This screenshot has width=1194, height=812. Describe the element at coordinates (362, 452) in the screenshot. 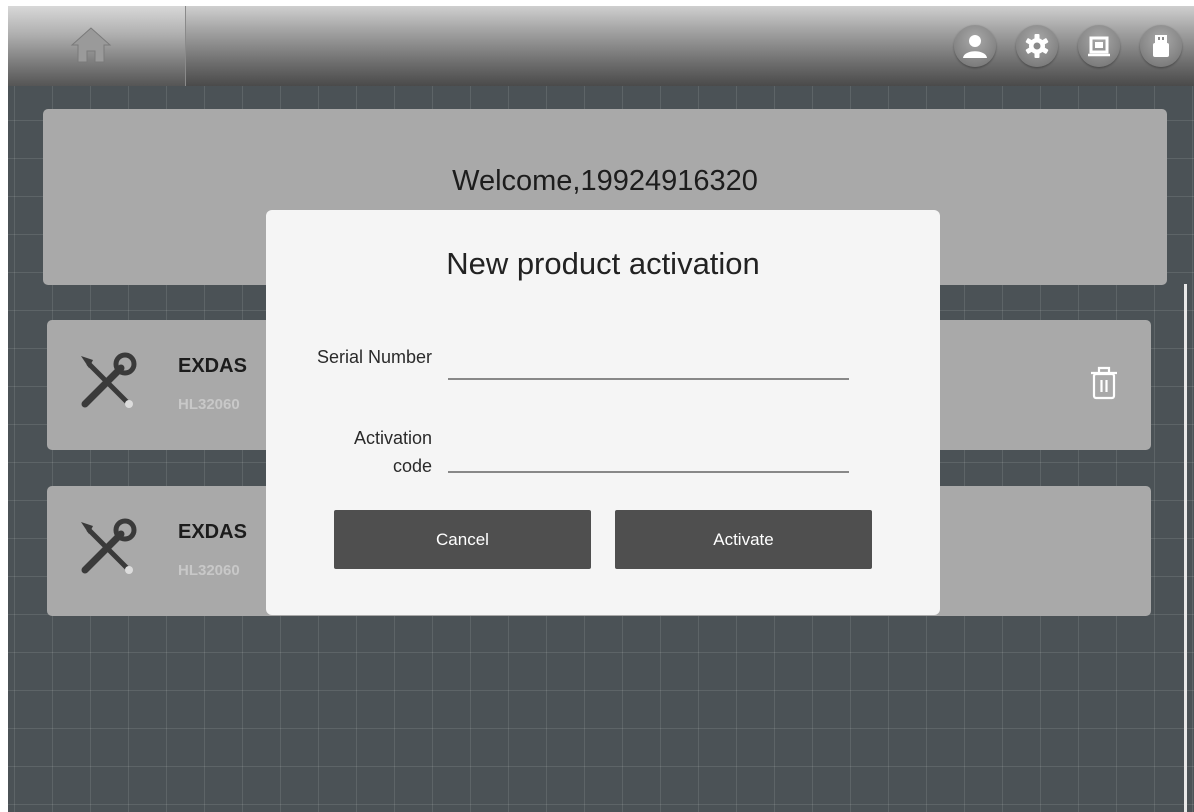

I see `activation-code-label: Activation code` at that location.